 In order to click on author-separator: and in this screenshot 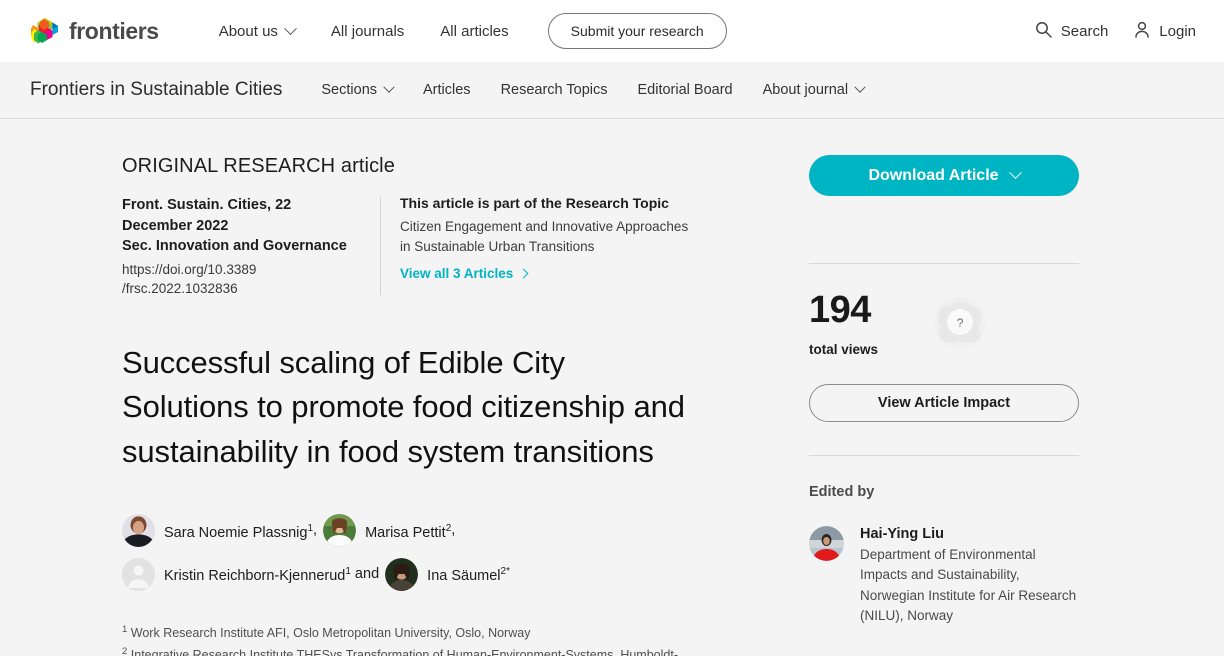, I will do `click(365, 574)`.